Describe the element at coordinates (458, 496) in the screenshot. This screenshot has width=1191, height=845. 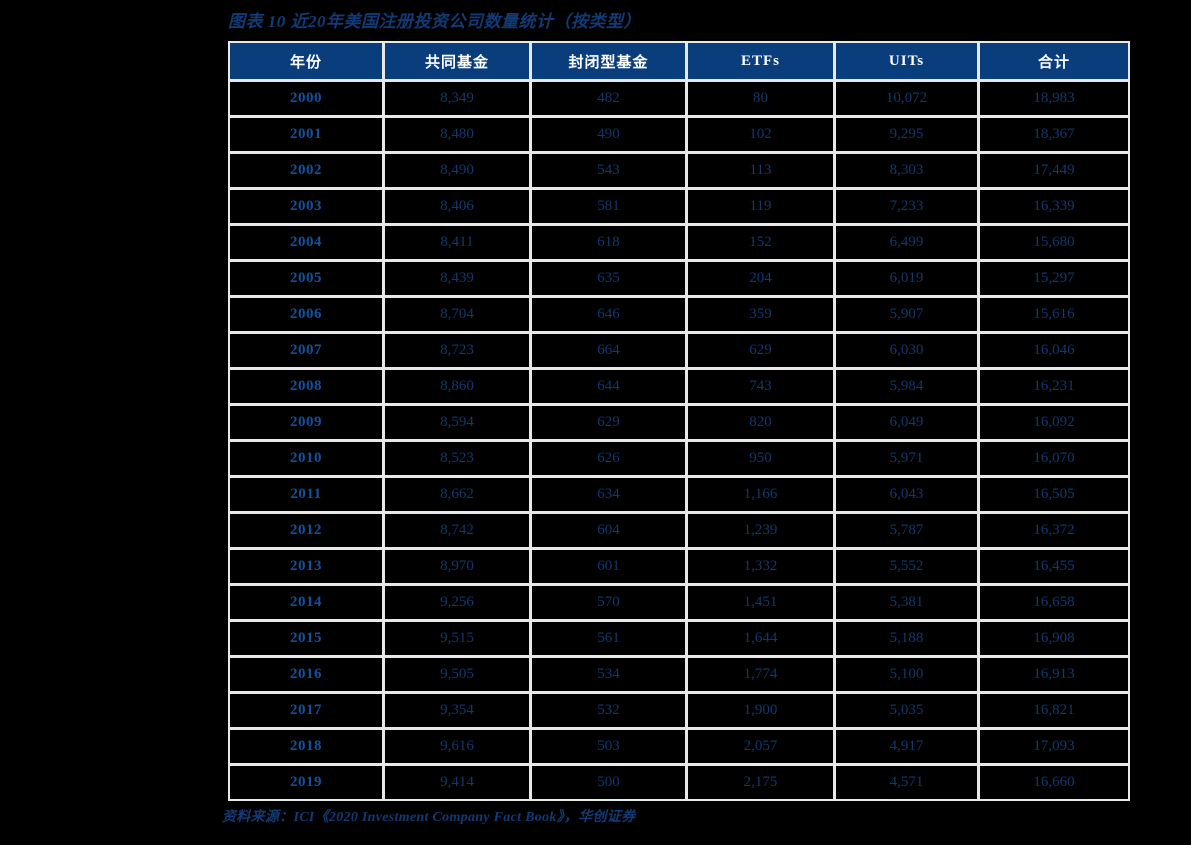
I see `cell-value: 8,662` at that location.